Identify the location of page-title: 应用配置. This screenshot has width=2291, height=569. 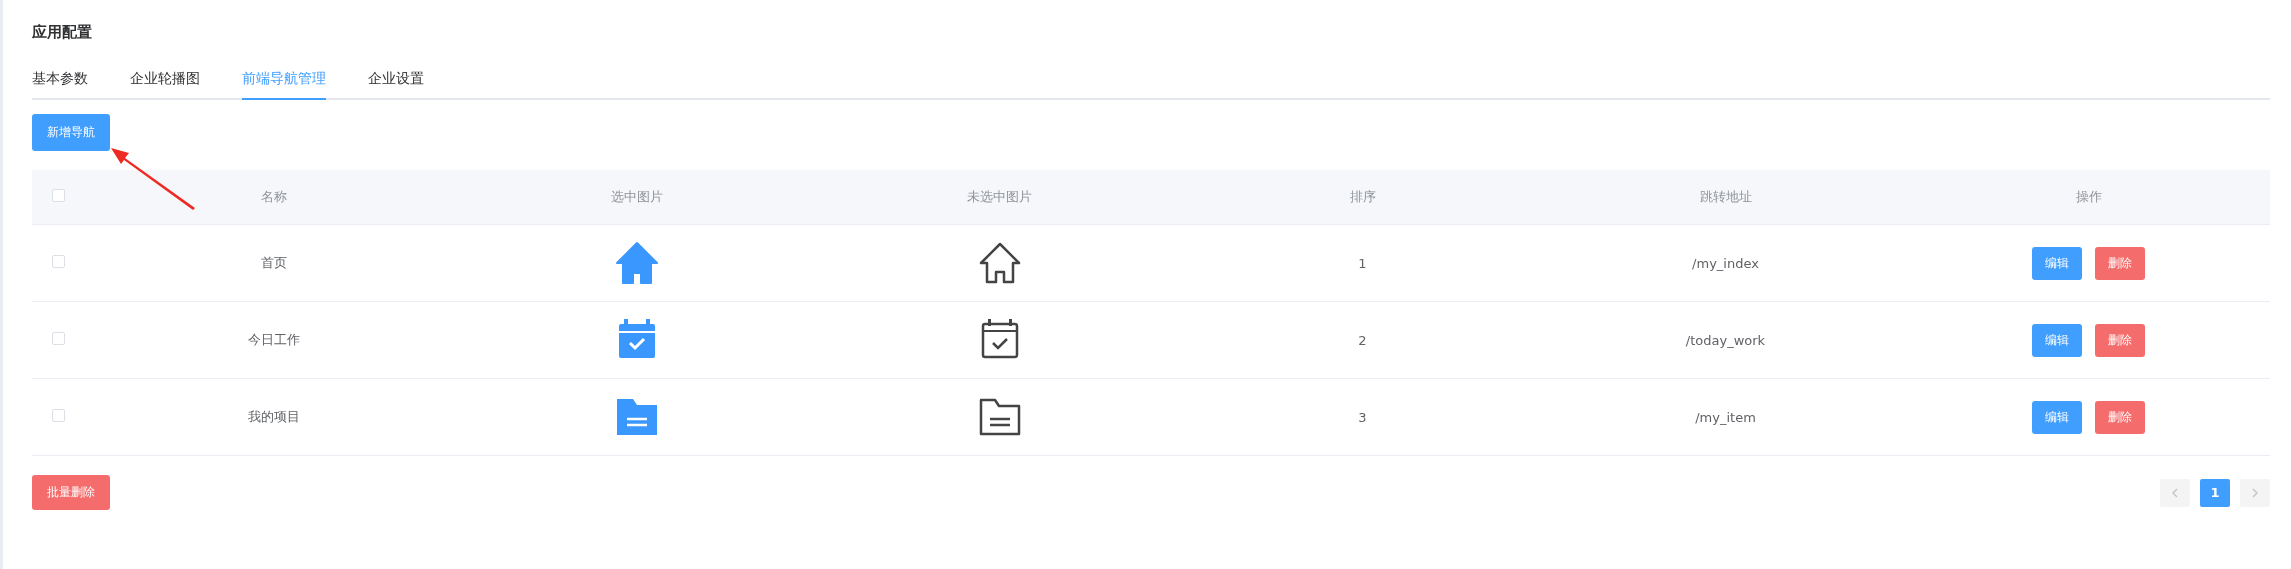
(62, 32).